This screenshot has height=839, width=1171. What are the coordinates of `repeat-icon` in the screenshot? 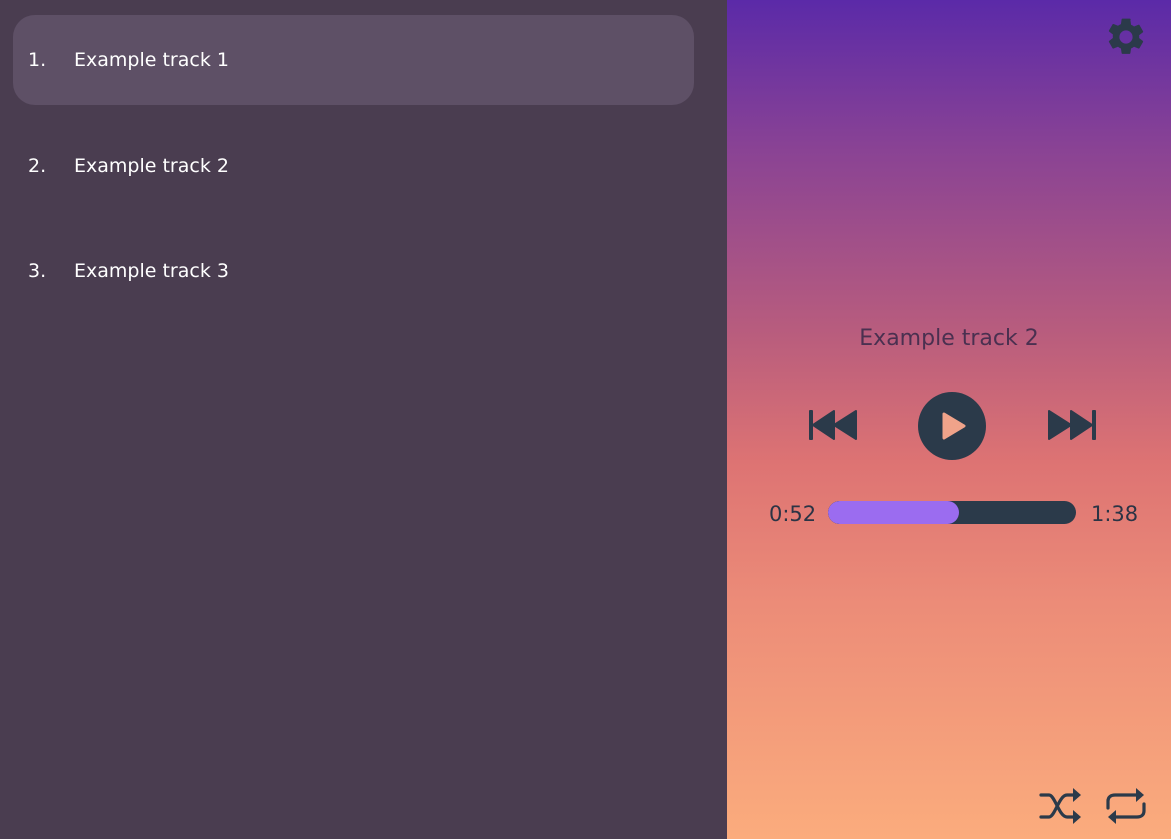 It's located at (1126, 806).